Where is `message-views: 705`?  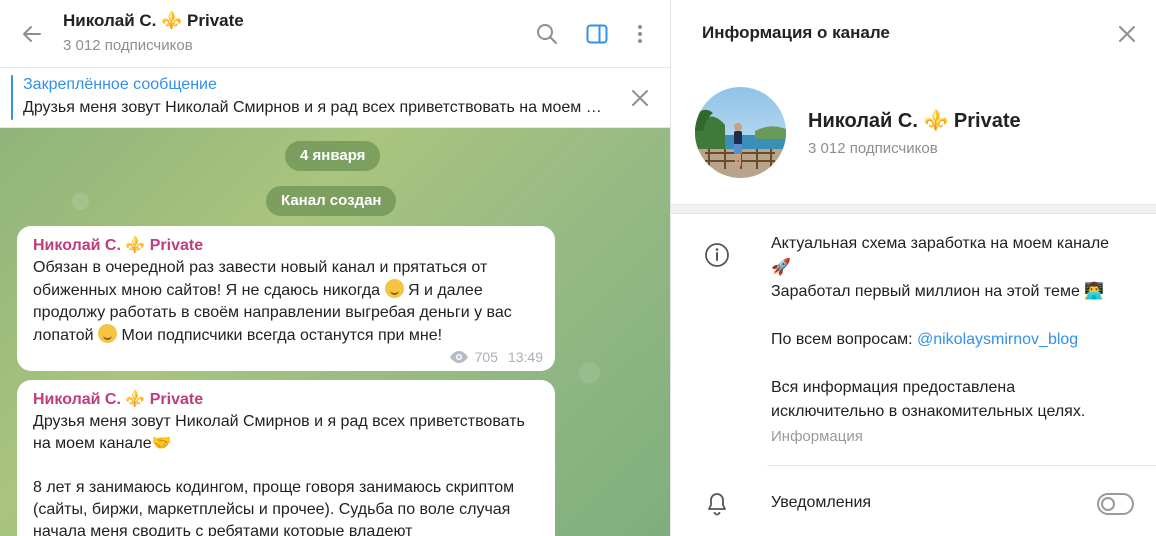
message-views: 705 is located at coordinates (486, 357).